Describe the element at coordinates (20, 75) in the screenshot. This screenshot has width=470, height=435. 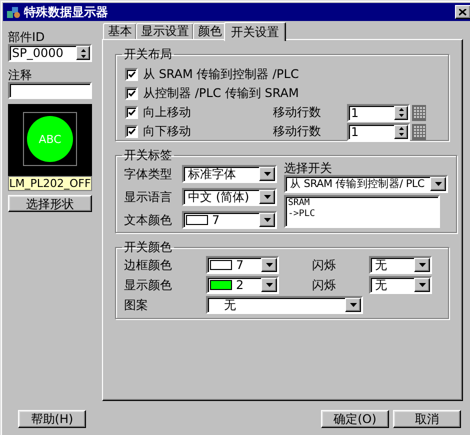
I see `field-label: 注释` at that location.